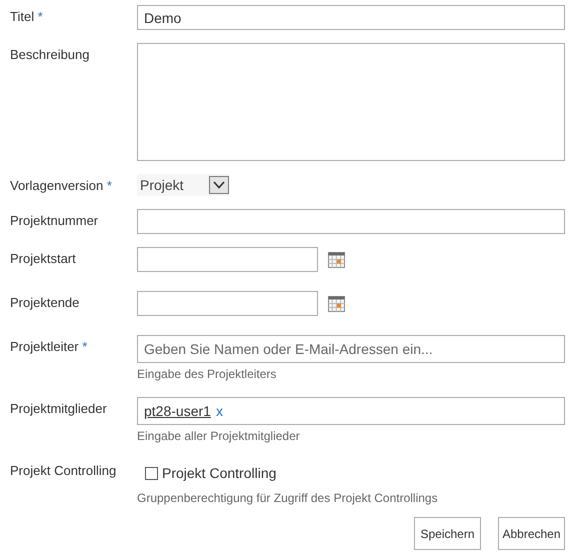 The height and width of the screenshot is (554, 574). What do you see at coordinates (183, 185) in the screenshot?
I see `template-dropdown: Projekt` at bounding box center [183, 185].